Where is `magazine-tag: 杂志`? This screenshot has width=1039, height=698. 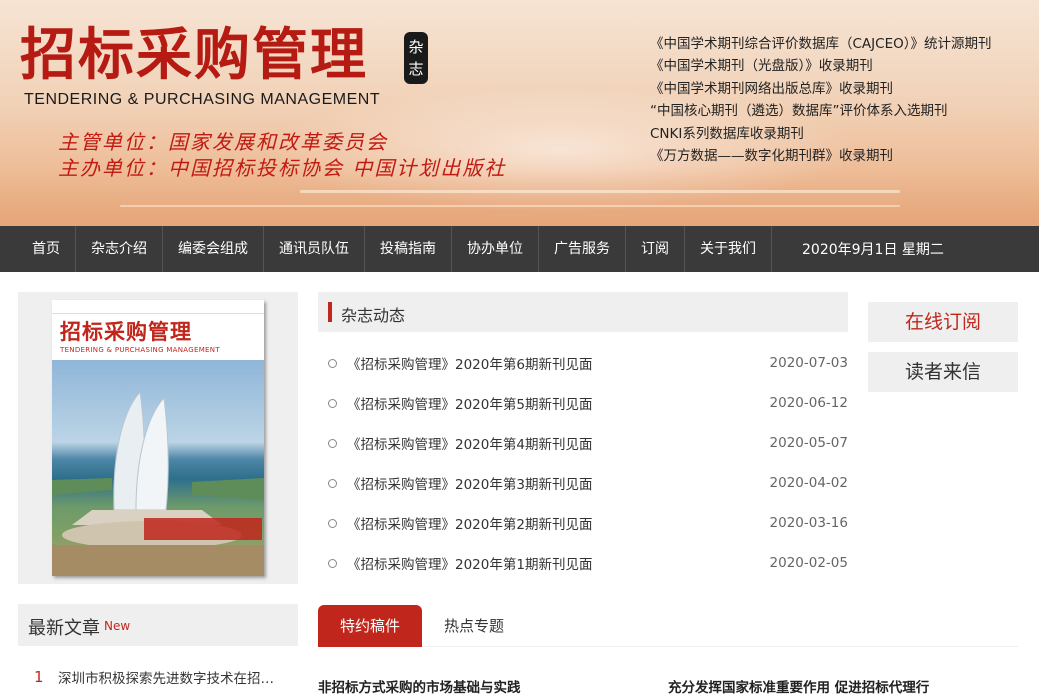
magazine-tag: 杂志 is located at coordinates (416, 58).